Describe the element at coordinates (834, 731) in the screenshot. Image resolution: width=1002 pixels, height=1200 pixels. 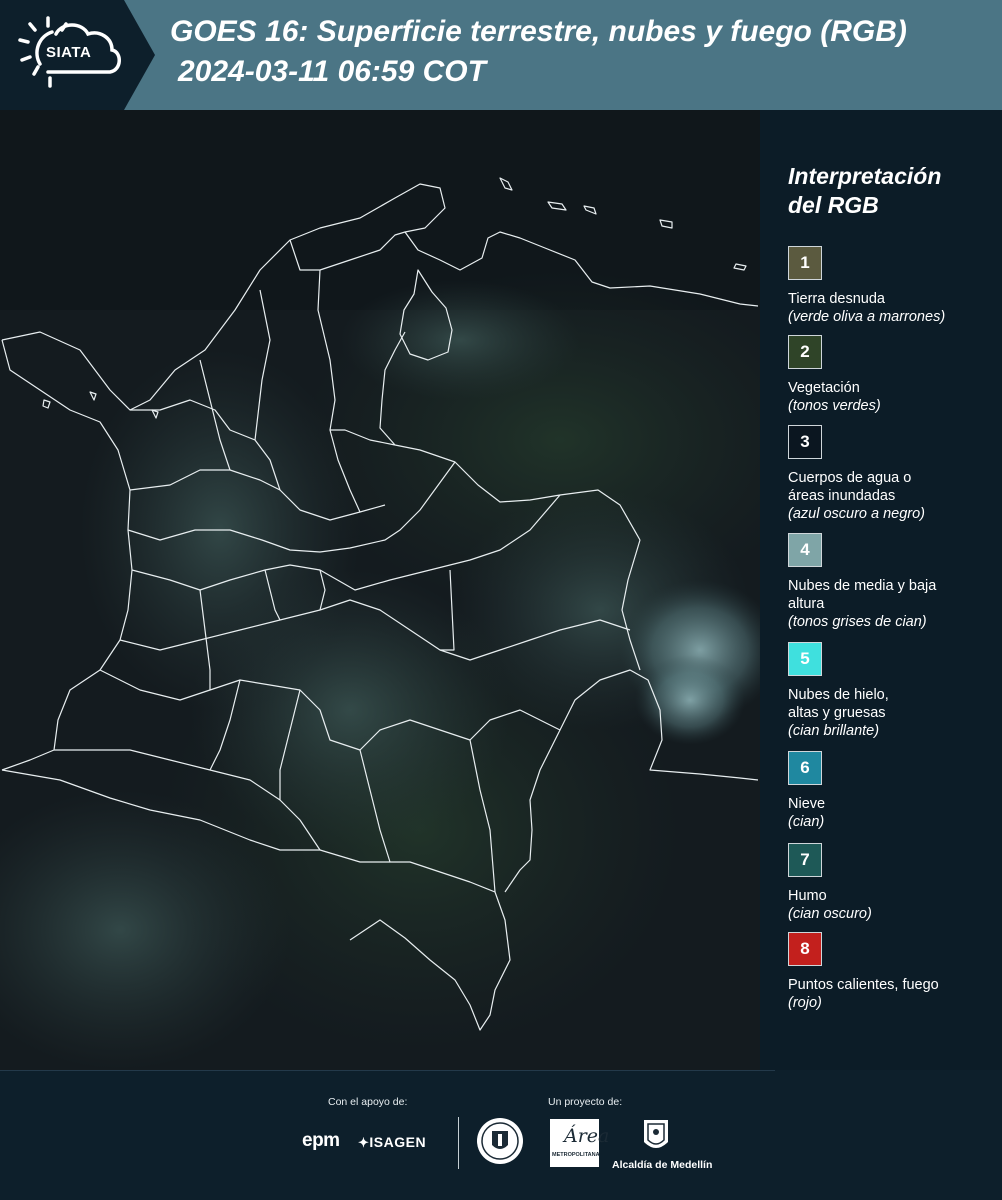
I see `legend-desc: (cian brillante)` at that location.